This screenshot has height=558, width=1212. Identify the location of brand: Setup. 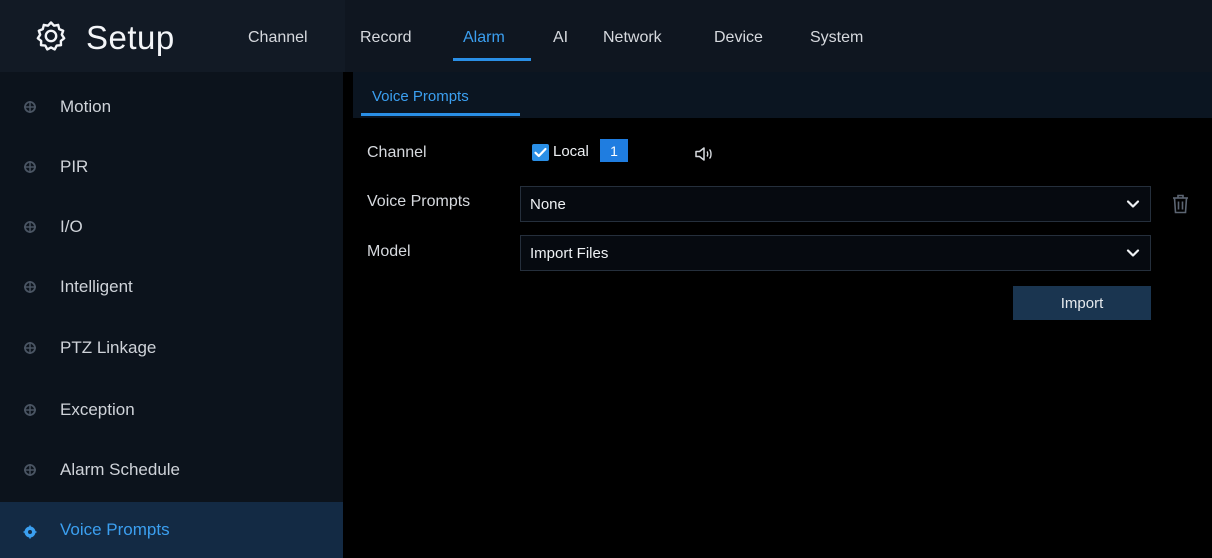
(104, 38).